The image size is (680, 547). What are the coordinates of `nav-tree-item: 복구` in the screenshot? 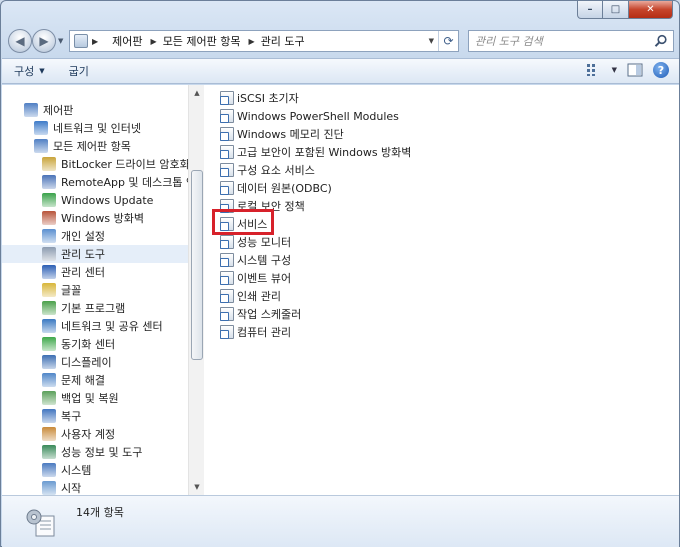 It's located at (96, 416).